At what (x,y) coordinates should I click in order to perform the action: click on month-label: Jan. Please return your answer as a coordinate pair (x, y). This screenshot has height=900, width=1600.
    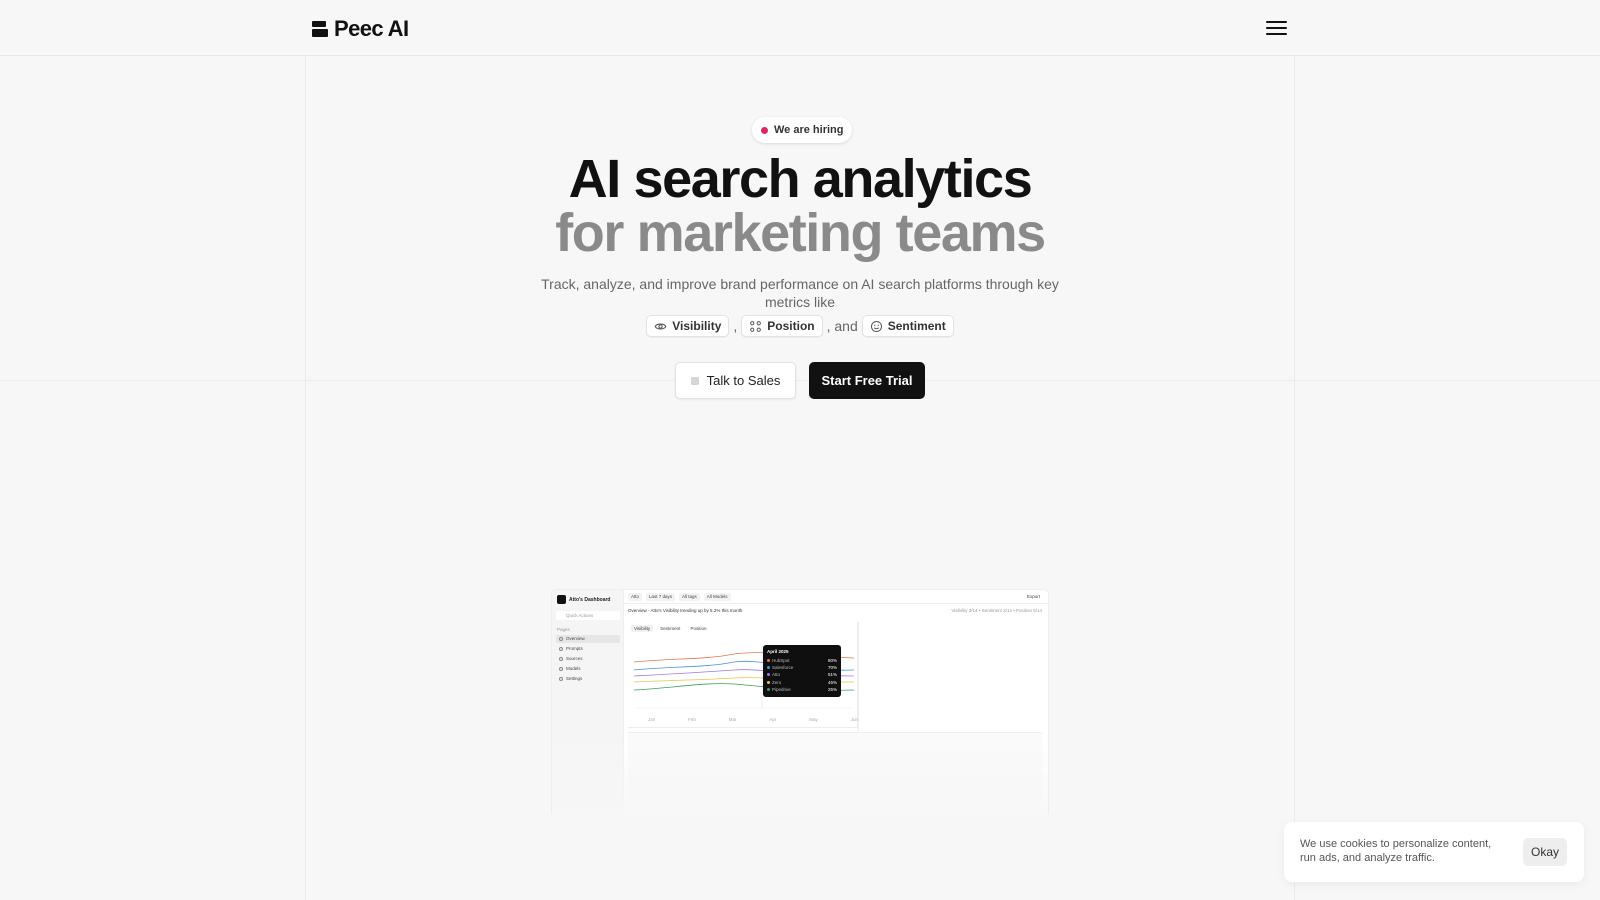
    Looking at the image, I should click on (652, 719).